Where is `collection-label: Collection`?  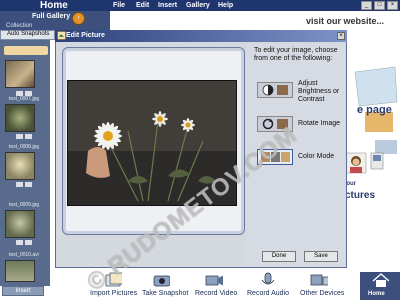
collection-label: Collection is located at coordinates (19, 26).